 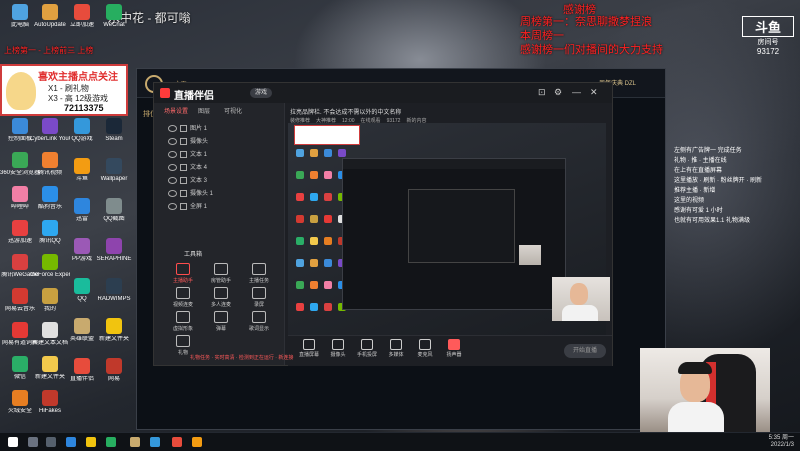 I want to click on clock-date: 2022/1/3, so click(x=782, y=445).